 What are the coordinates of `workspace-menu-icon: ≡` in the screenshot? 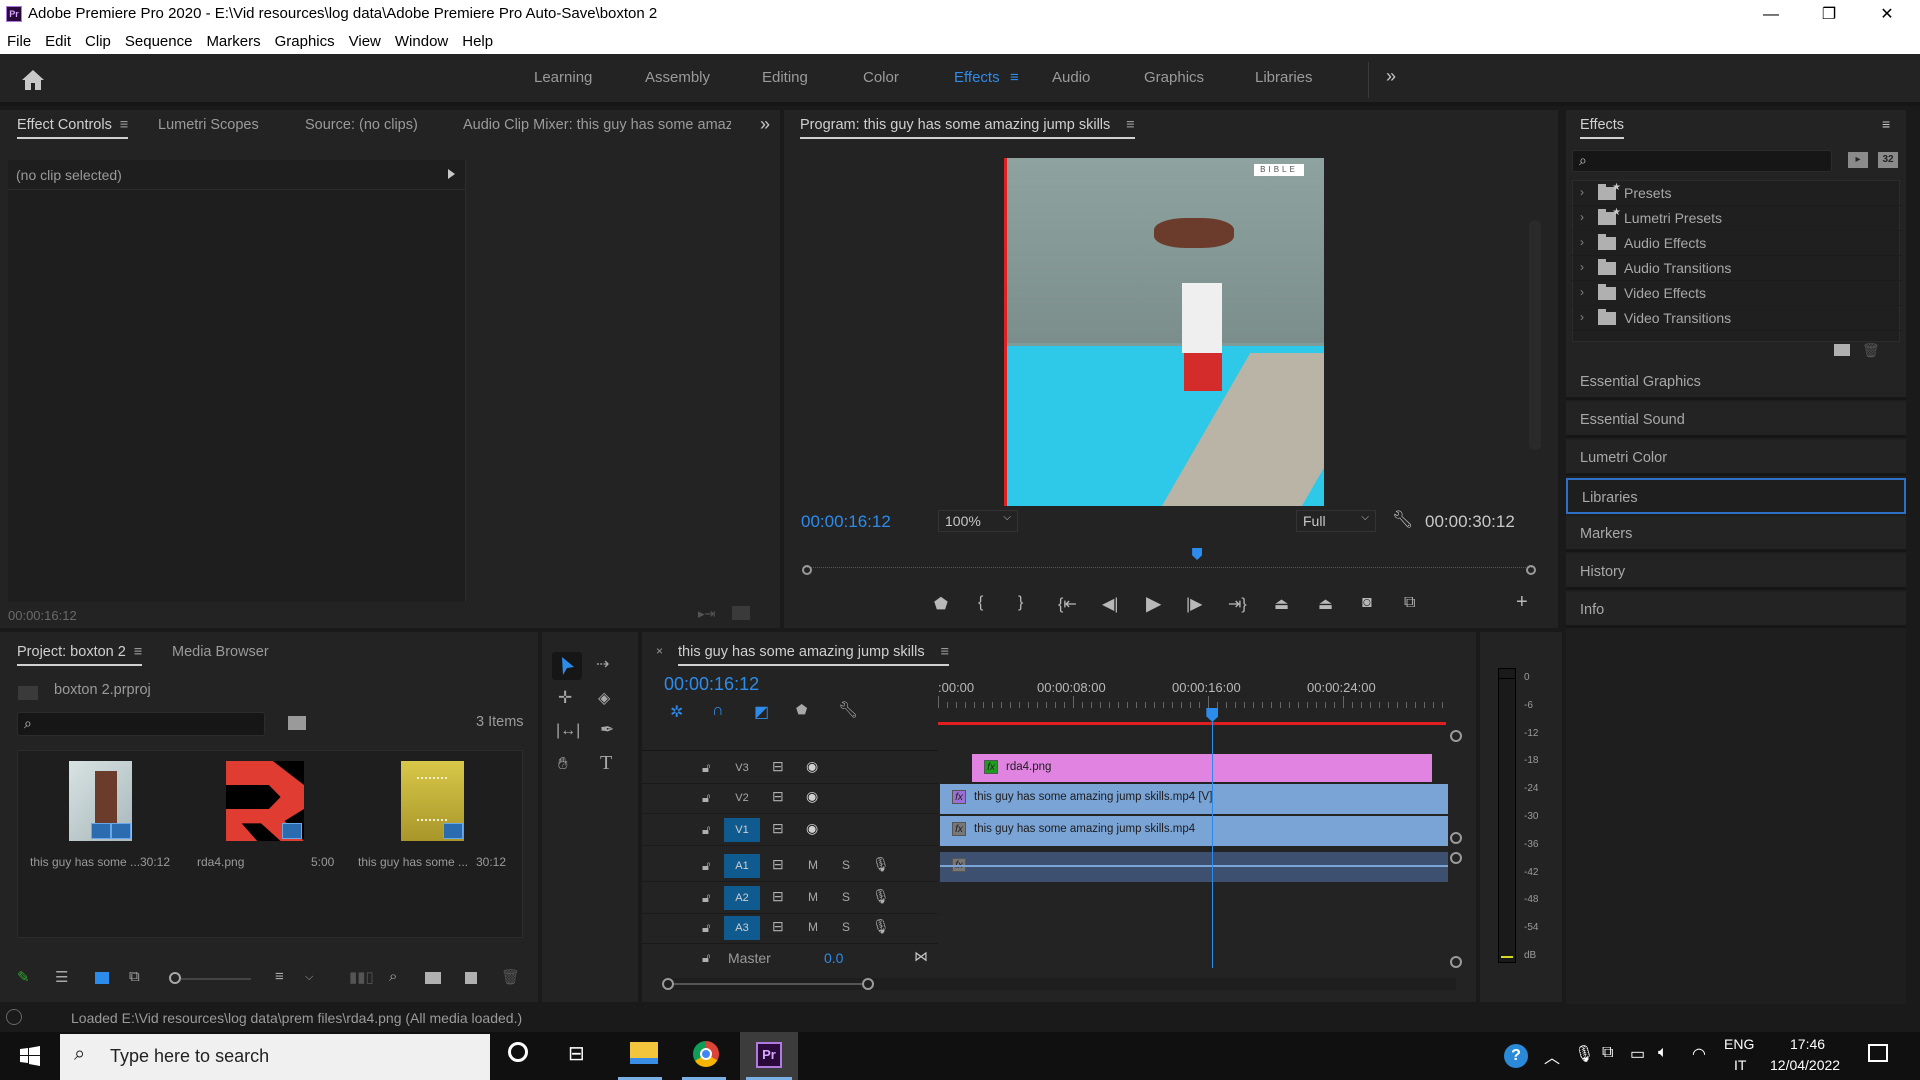 It's located at (1014, 77).